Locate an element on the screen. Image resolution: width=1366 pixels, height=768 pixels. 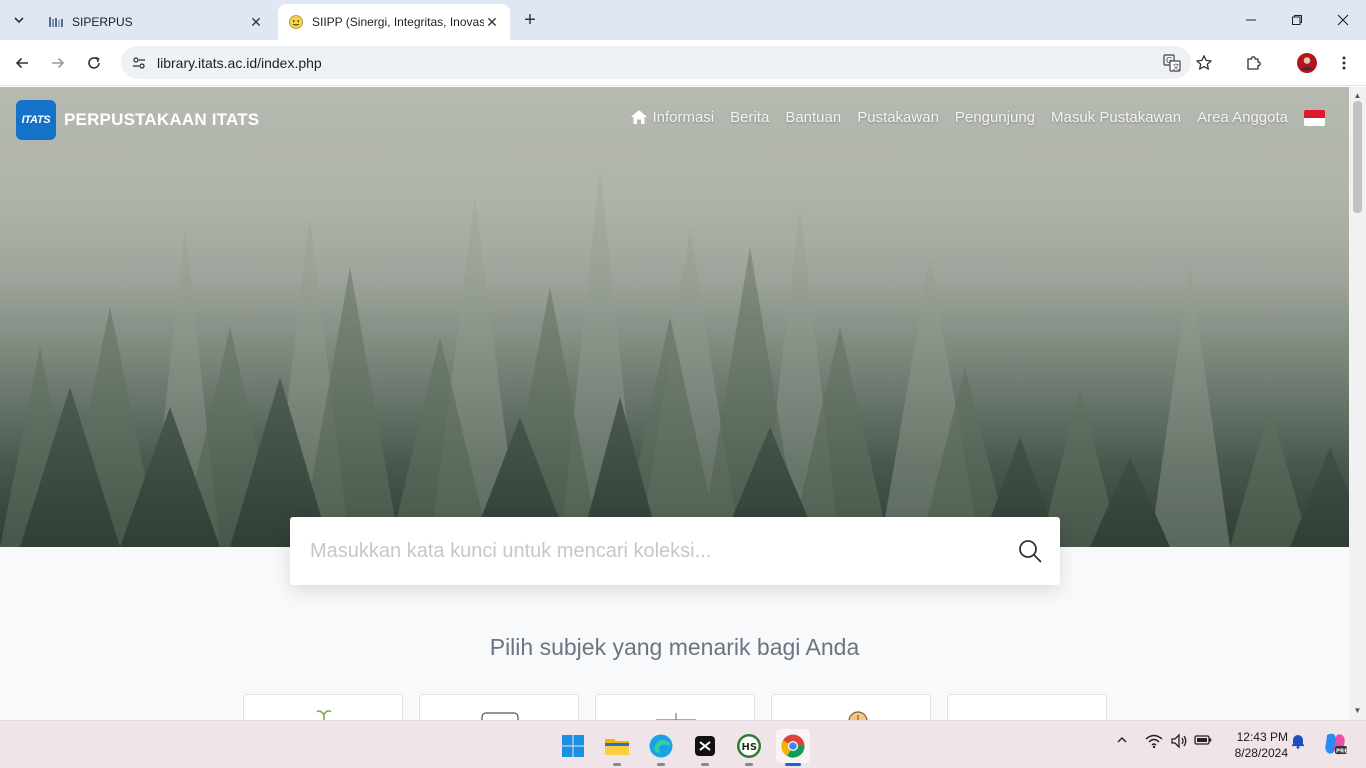
tab-siipp: SIIPP (Sinergi, Integritas, Inovasi ✕ is located at coordinates (394, 22).